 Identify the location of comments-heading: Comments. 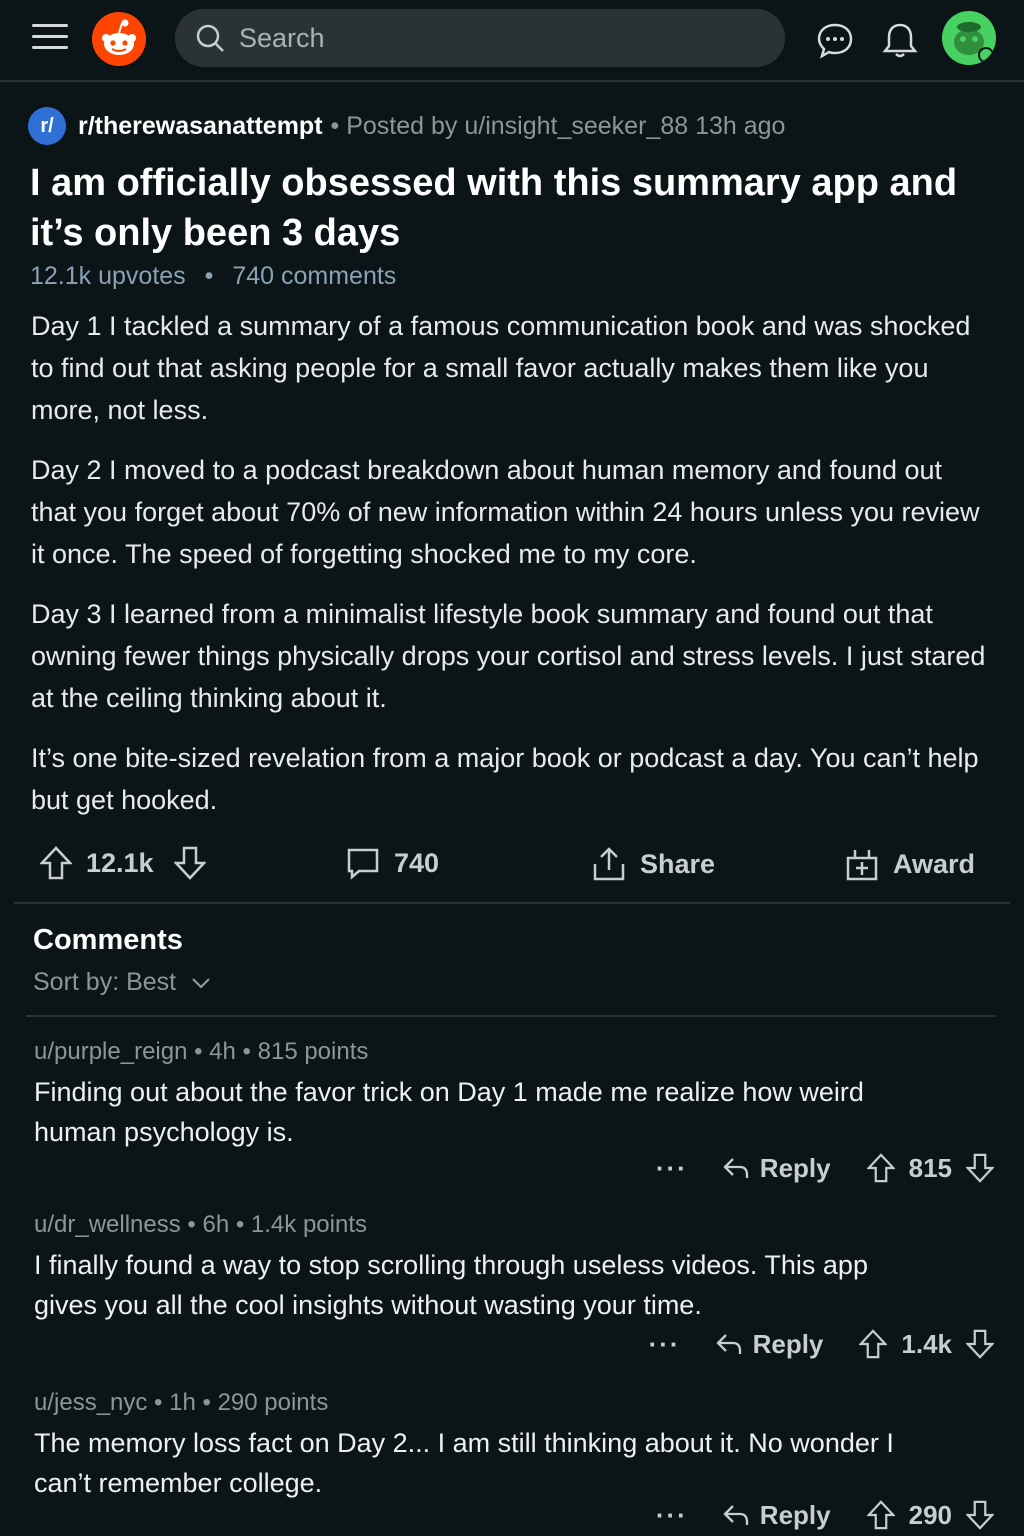
(108, 940).